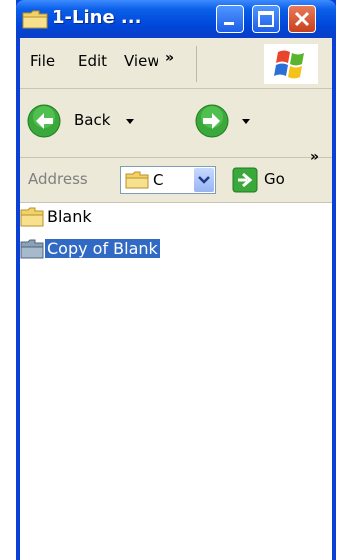 The image size is (340, 560). What do you see at coordinates (246, 121) in the screenshot?
I see `forward-dropdown-arrow-icon` at bounding box center [246, 121].